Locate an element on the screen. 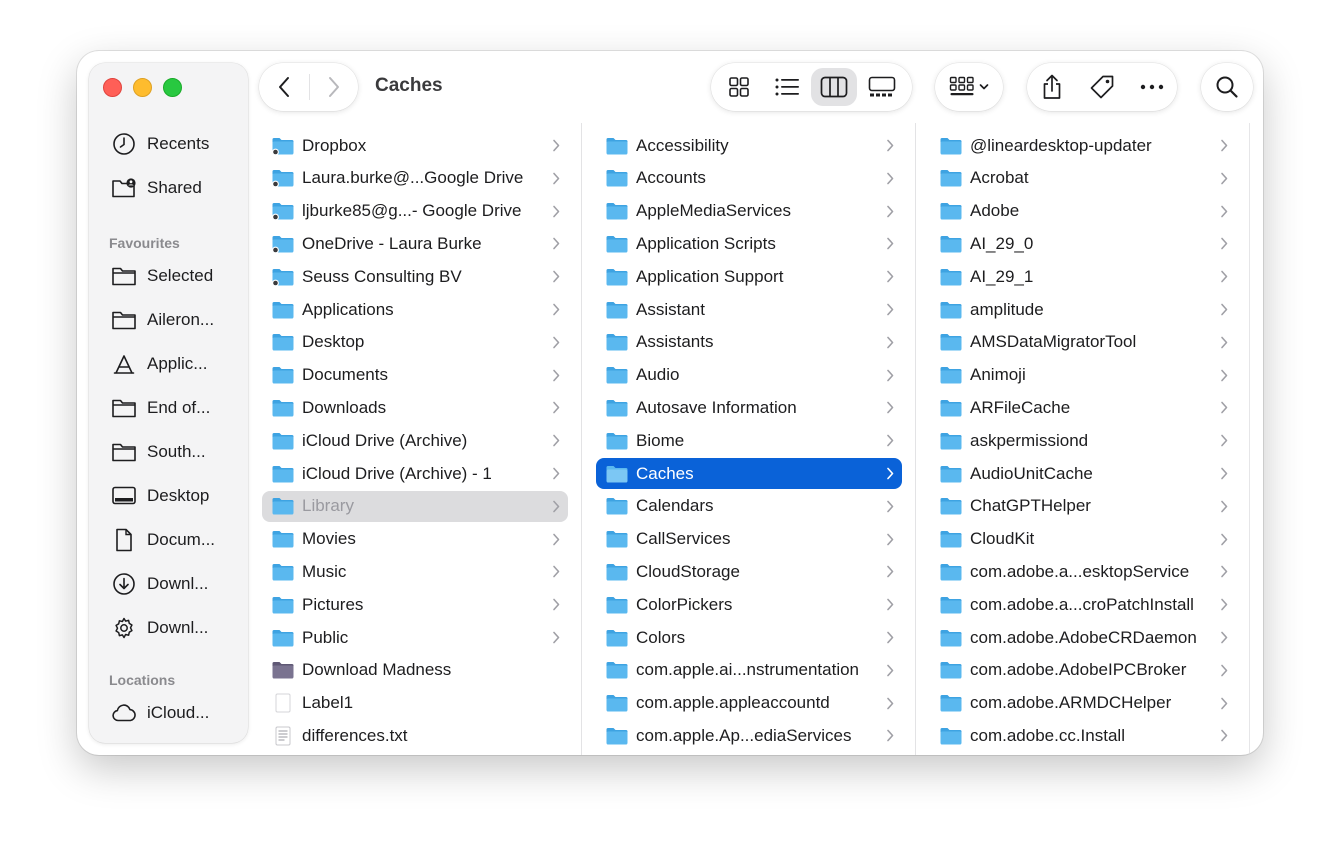  list-item: OneDrive - Laura Burke is located at coordinates (415, 243).